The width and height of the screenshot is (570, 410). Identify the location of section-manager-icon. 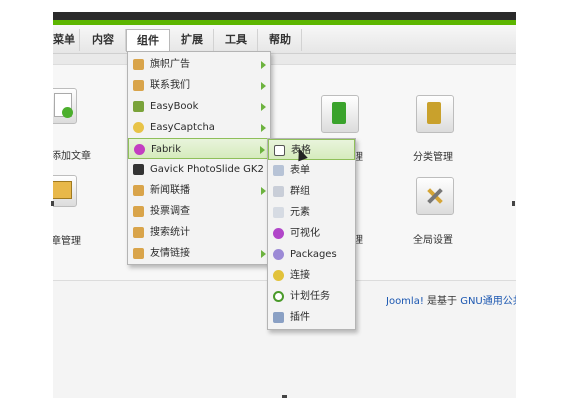
(340, 114).